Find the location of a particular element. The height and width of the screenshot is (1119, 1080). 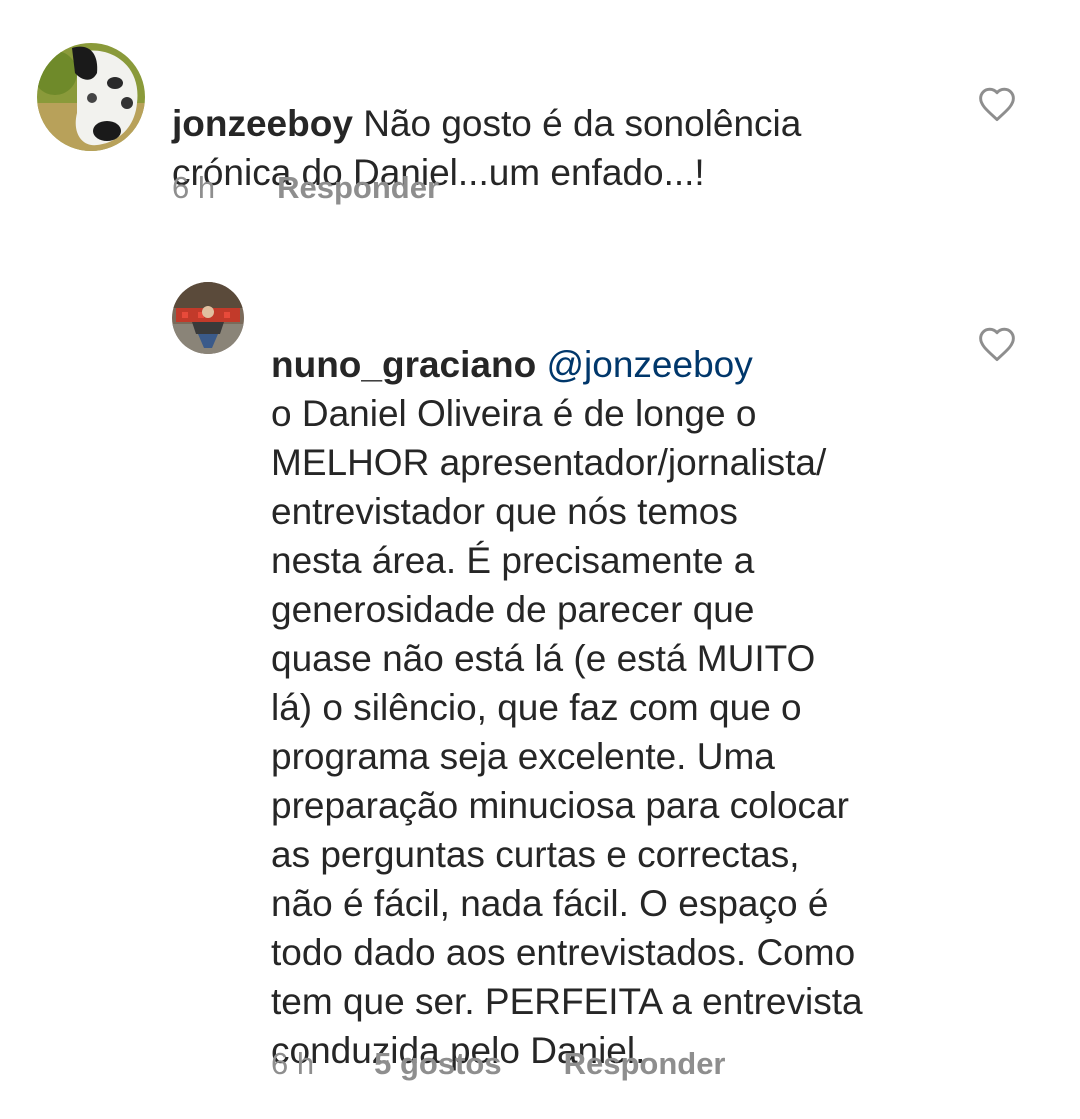

person-avatar-icon is located at coordinates (208, 318).